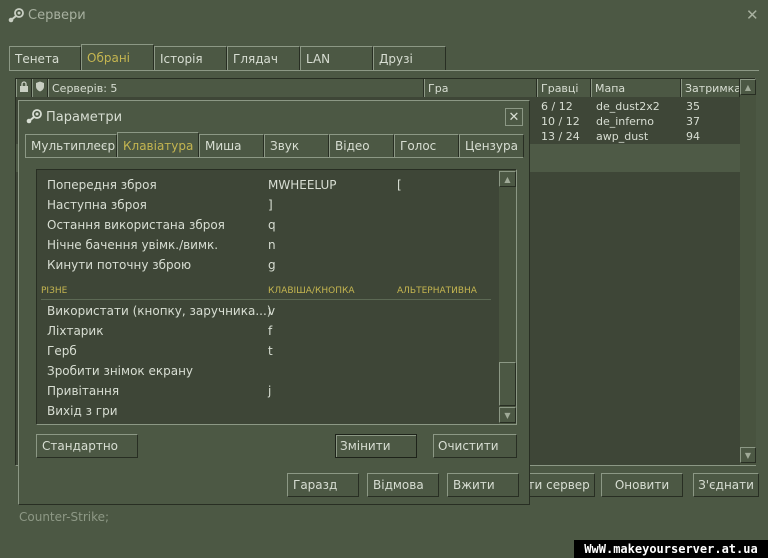 This screenshot has height=558, width=768. Describe the element at coordinates (507, 297) in the screenshot. I see `bindings-scrollbar: ▲ ▼` at that location.